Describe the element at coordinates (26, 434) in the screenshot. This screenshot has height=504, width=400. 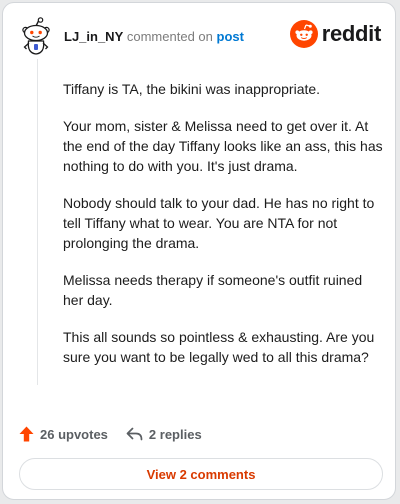
I see `upvote-arrow-icon` at that location.